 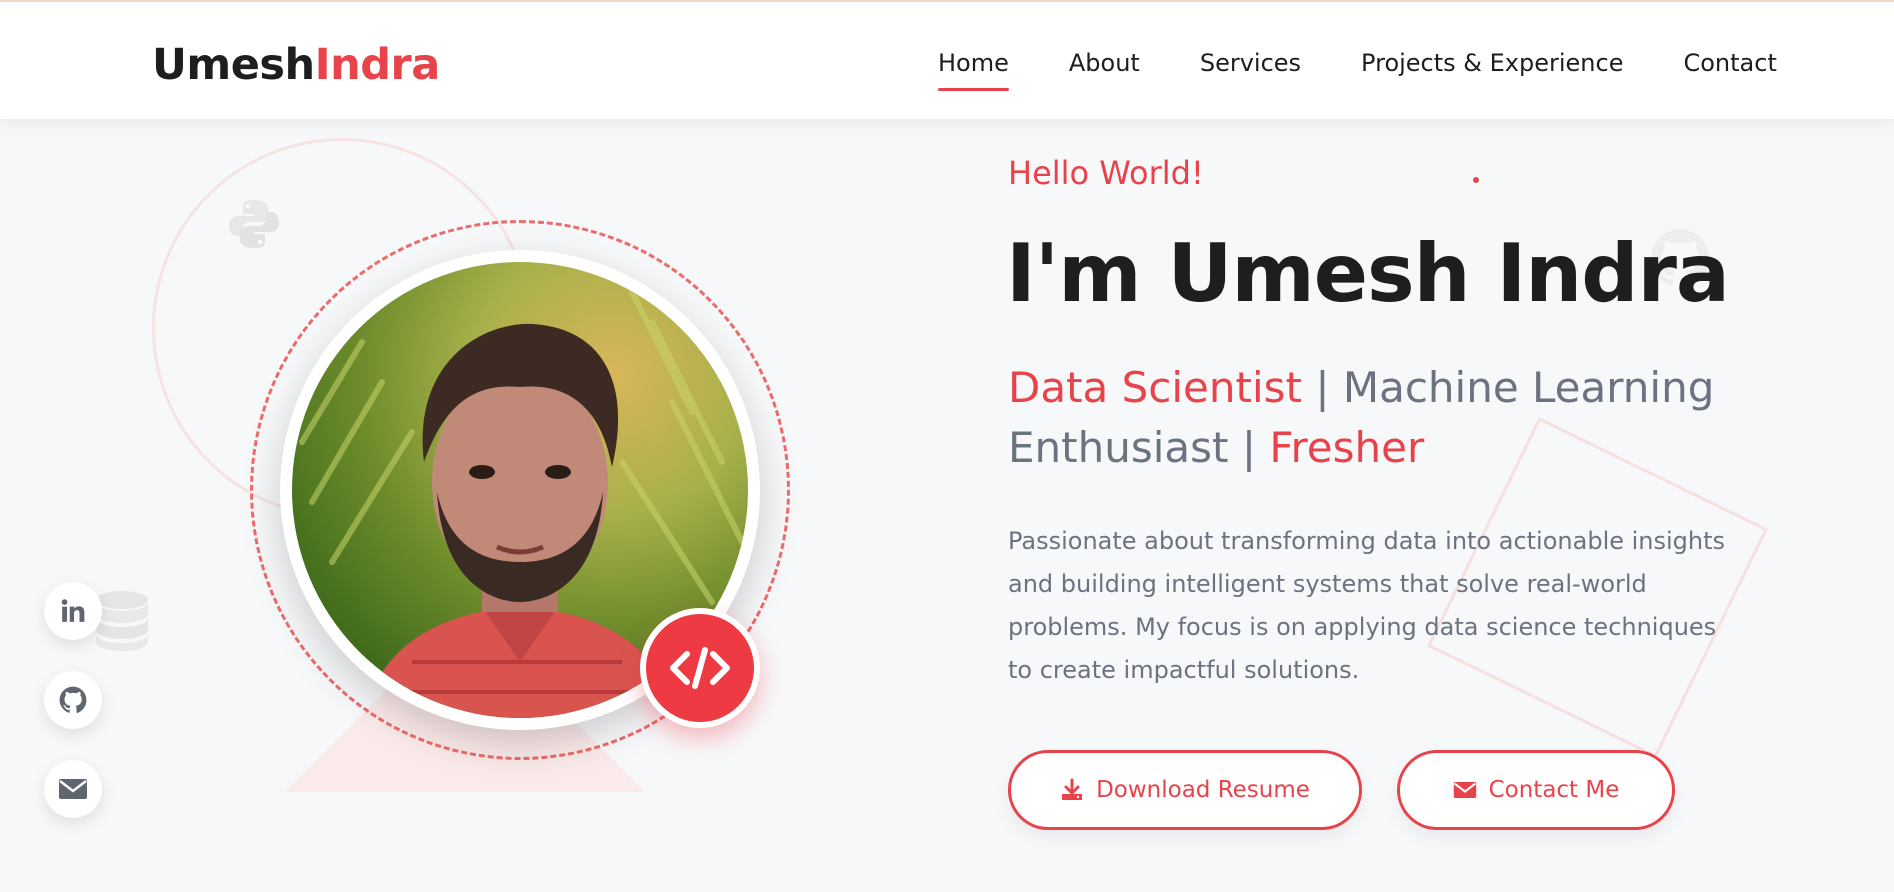 I want to click on social-github, so click(x=73, y=700).